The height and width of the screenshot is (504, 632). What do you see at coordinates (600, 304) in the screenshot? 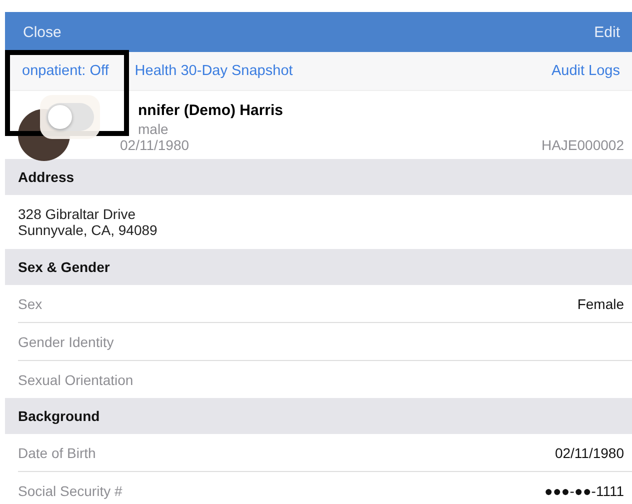
I see `field-value: Female` at bounding box center [600, 304].